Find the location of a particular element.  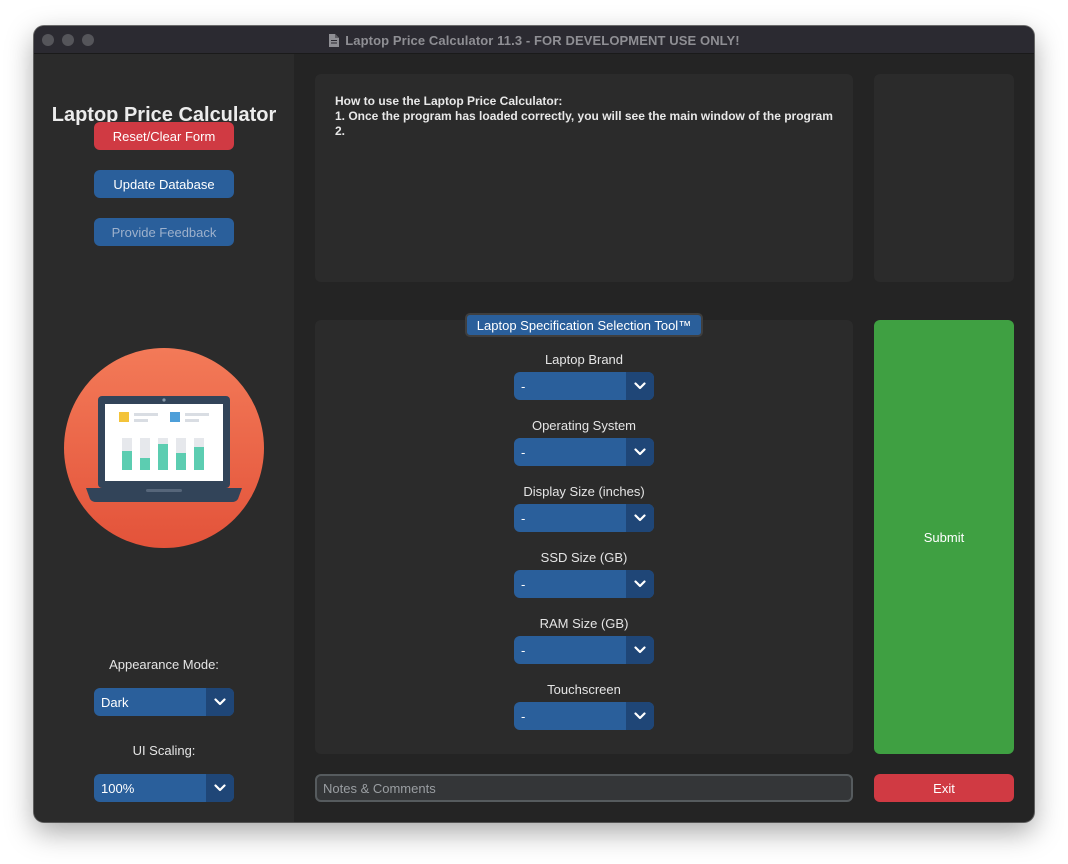

laptop-dashboard-illustration is located at coordinates (164, 448).